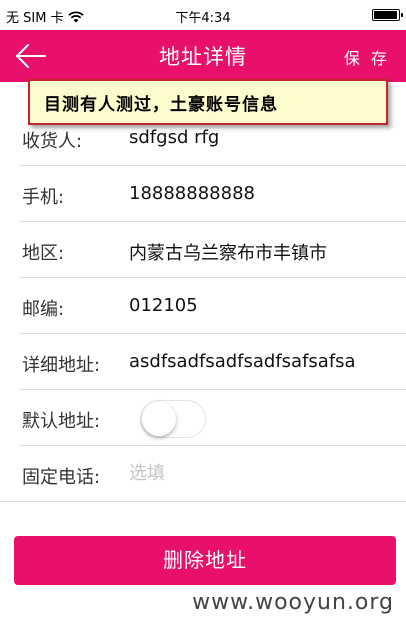  I want to click on default-toggle, so click(173, 419).